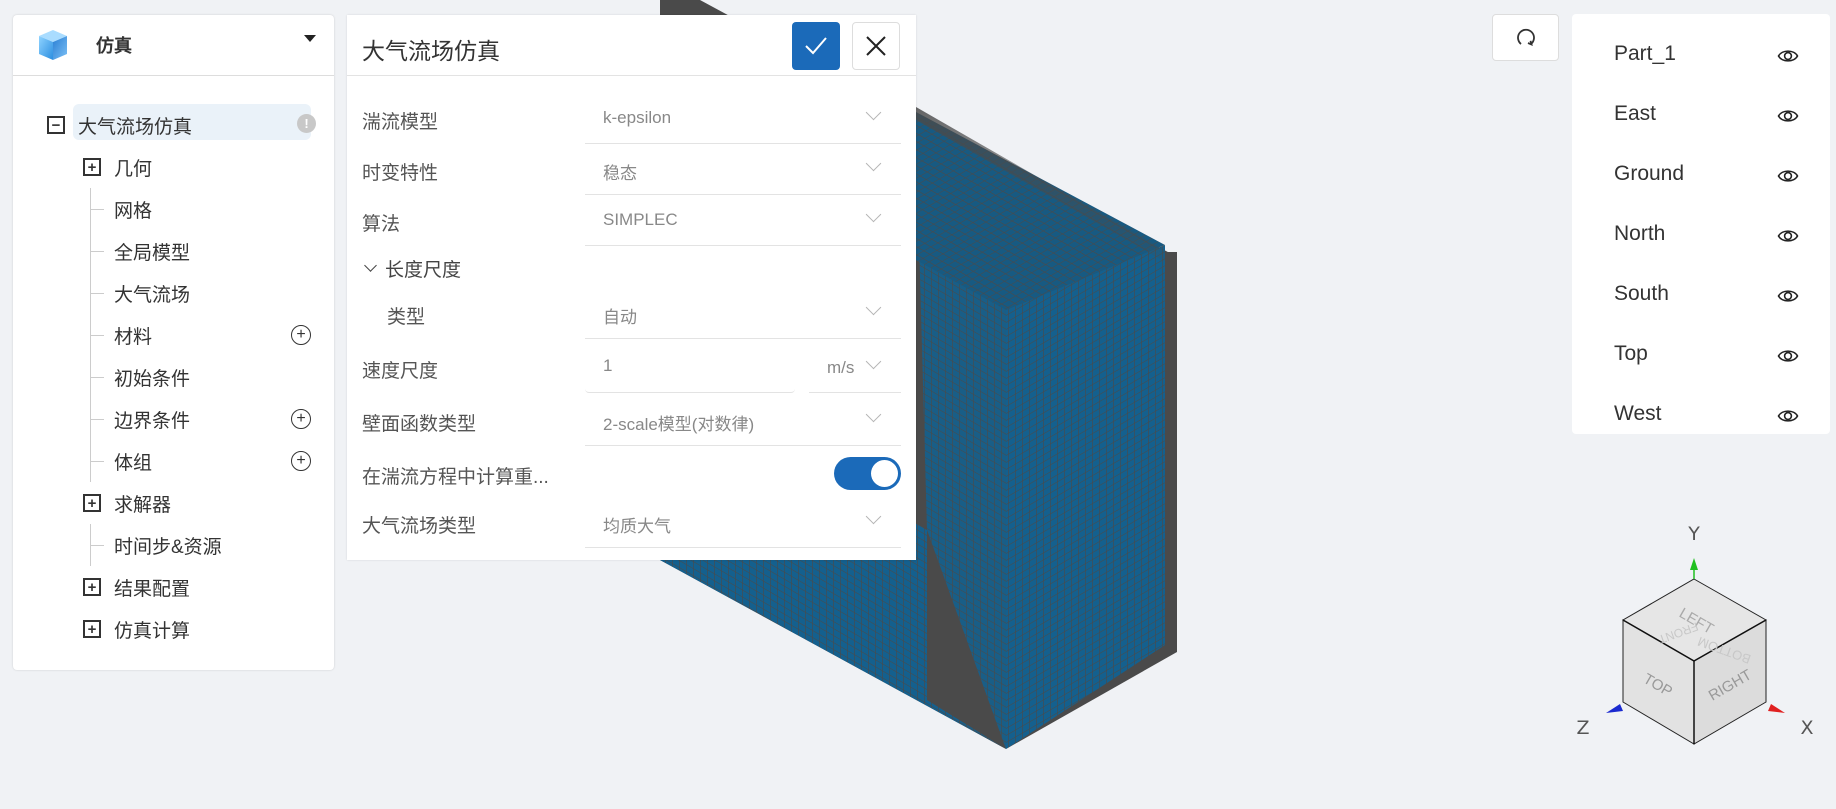  I want to click on field-length-scale-type: 类型 自动, so click(631, 313).